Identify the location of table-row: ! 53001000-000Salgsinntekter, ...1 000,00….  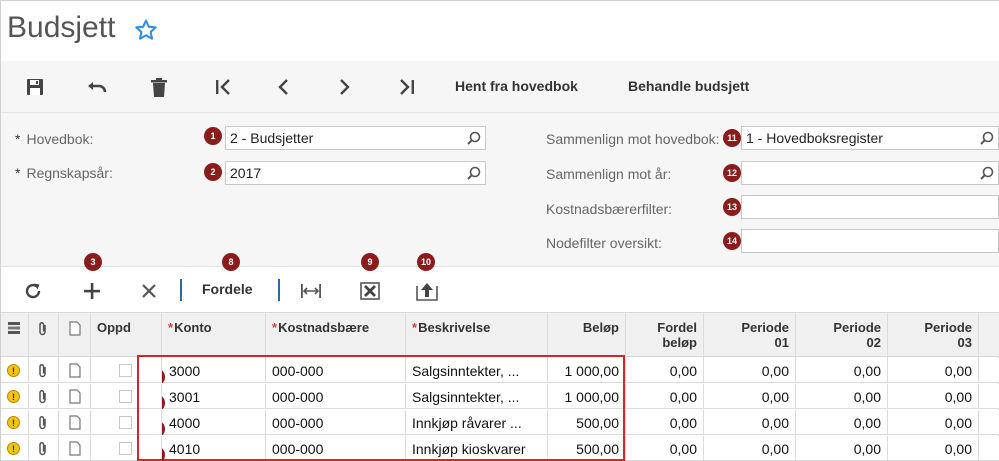
(500, 396).